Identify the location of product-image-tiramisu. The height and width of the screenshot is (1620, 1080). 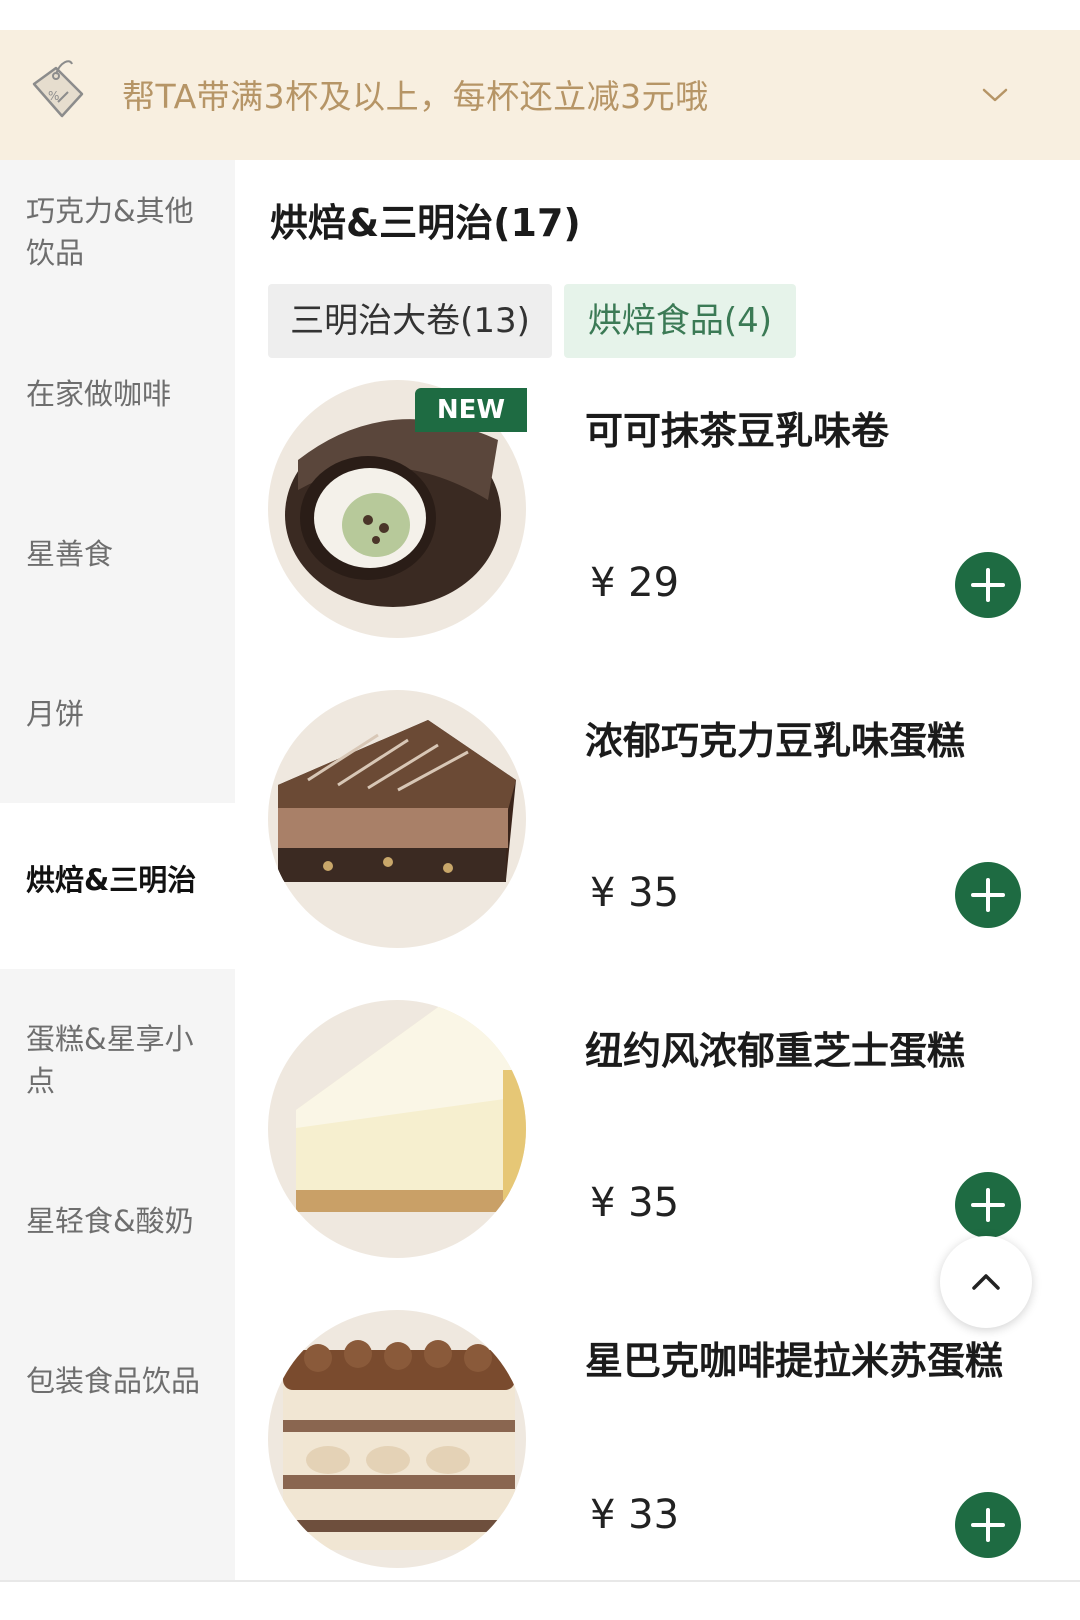
(397, 1439).